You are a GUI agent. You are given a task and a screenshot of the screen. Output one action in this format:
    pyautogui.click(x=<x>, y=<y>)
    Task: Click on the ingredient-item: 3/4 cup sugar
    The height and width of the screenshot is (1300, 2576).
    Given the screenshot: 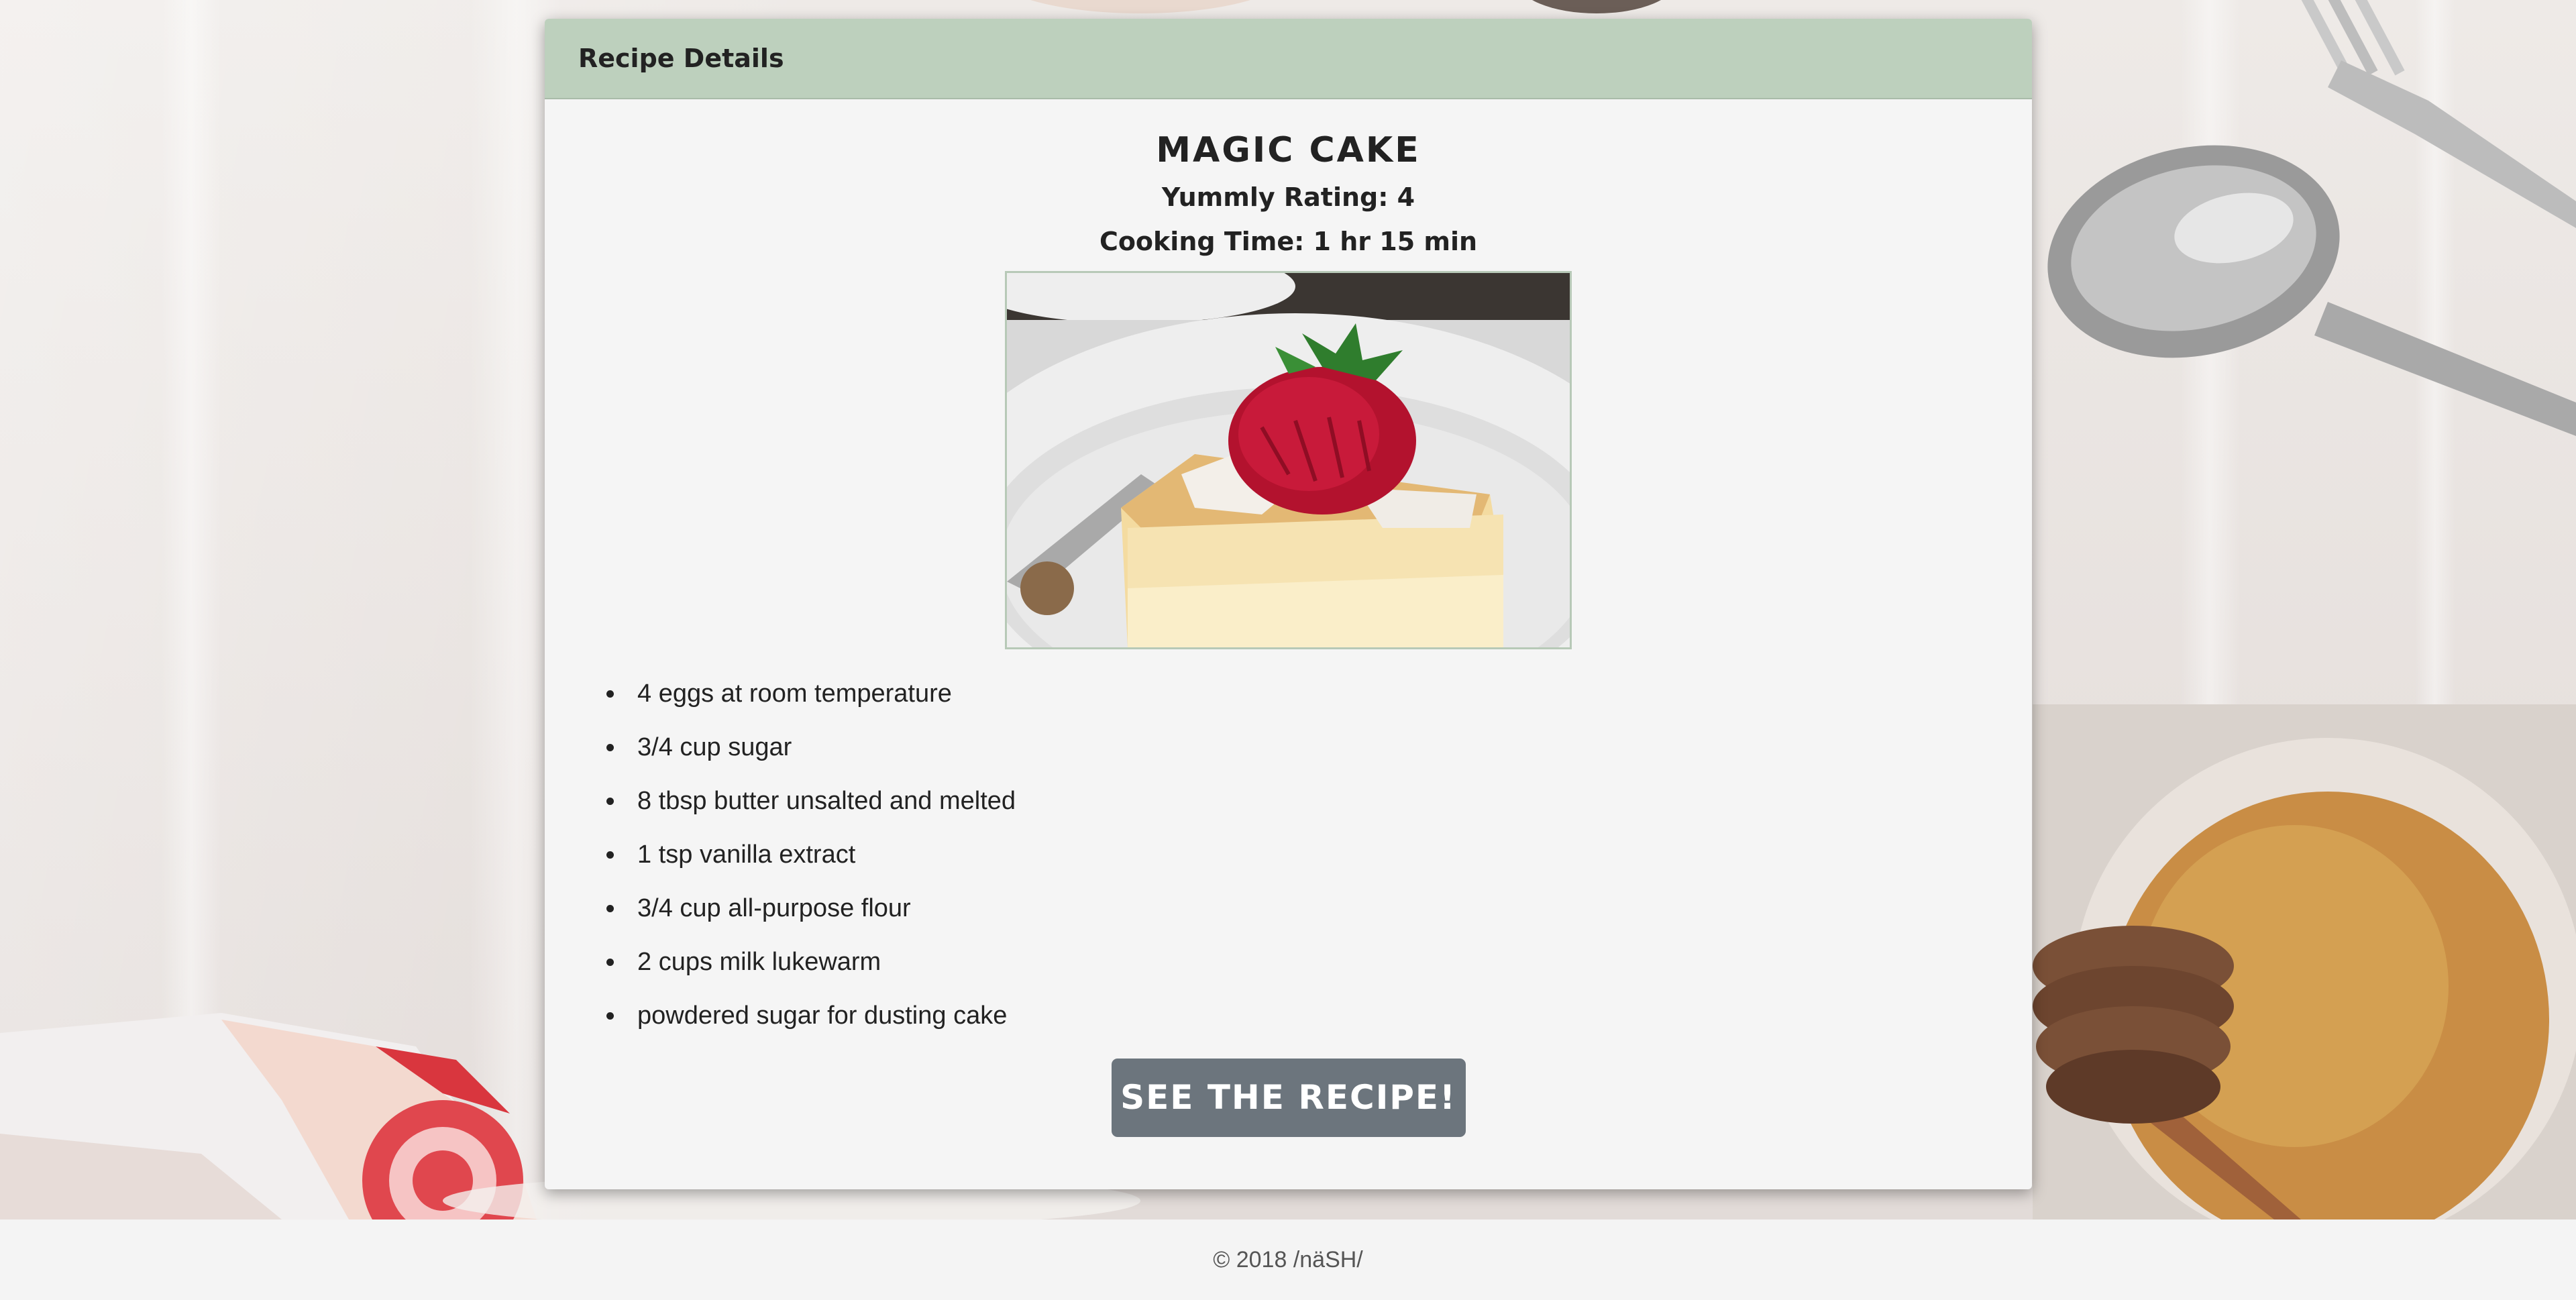 What is the action you would take?
    pyautogui.click(x=1319, y=759)
    